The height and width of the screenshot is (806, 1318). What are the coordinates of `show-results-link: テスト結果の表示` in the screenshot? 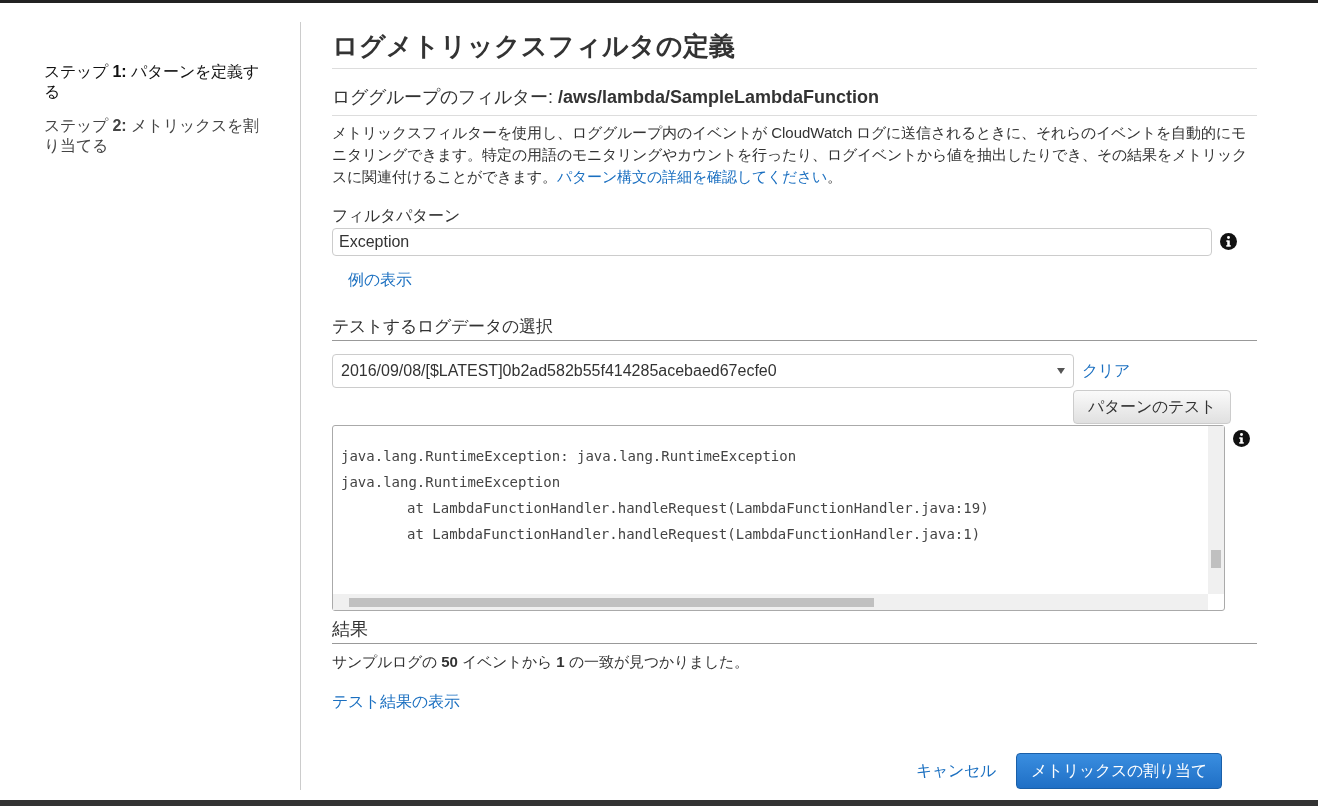 It's located at (396, 702).